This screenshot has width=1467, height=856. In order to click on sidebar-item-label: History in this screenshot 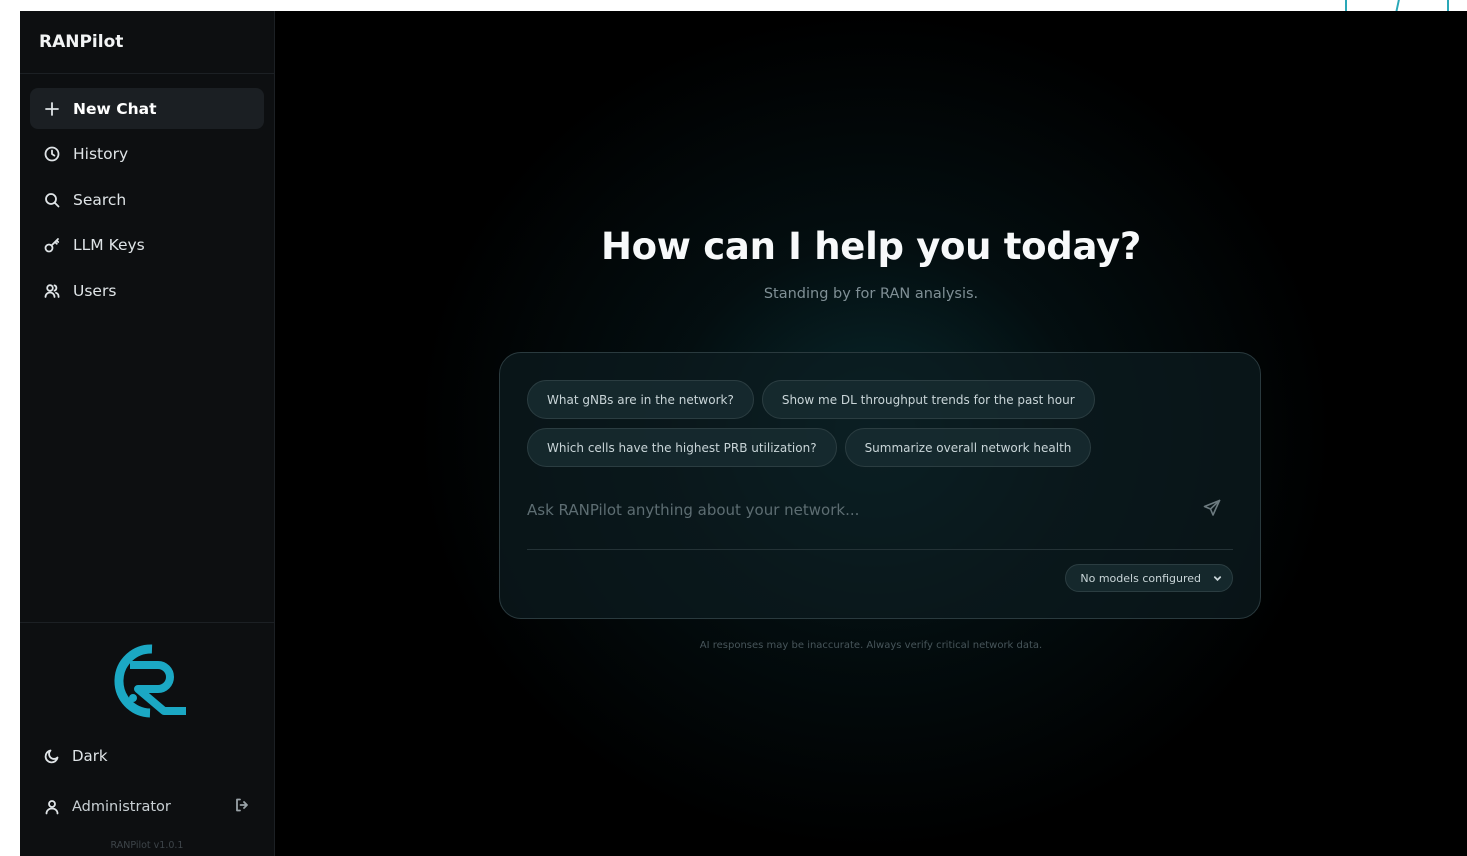, I will do `click(101, 154)`.